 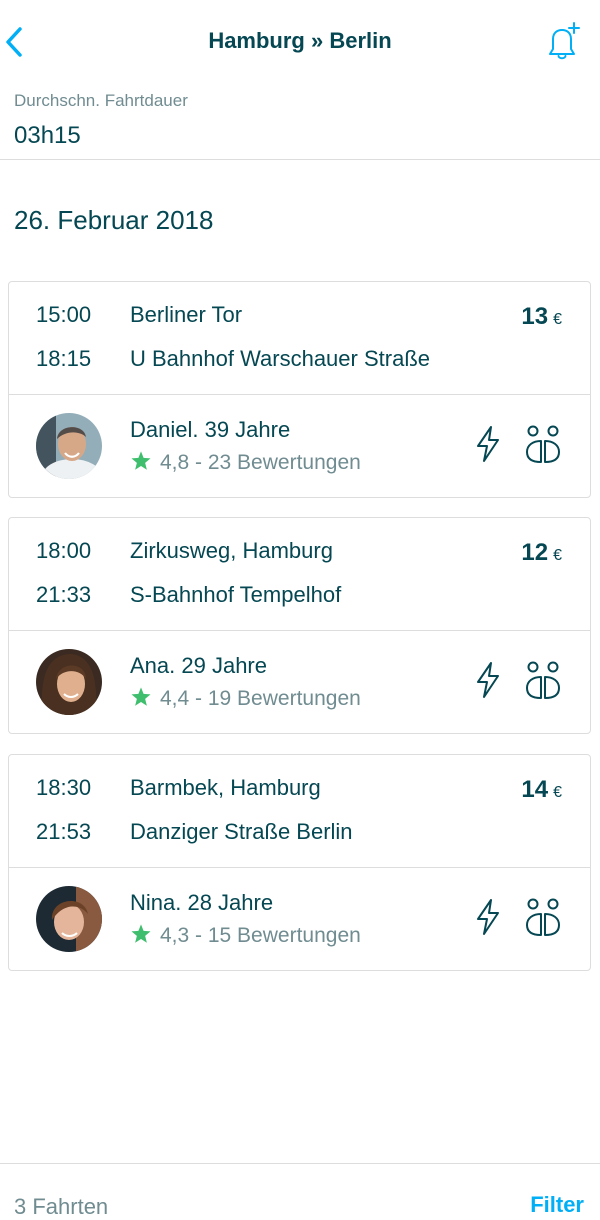 I want to click on footer-divider, so click(x=300, y=1163).